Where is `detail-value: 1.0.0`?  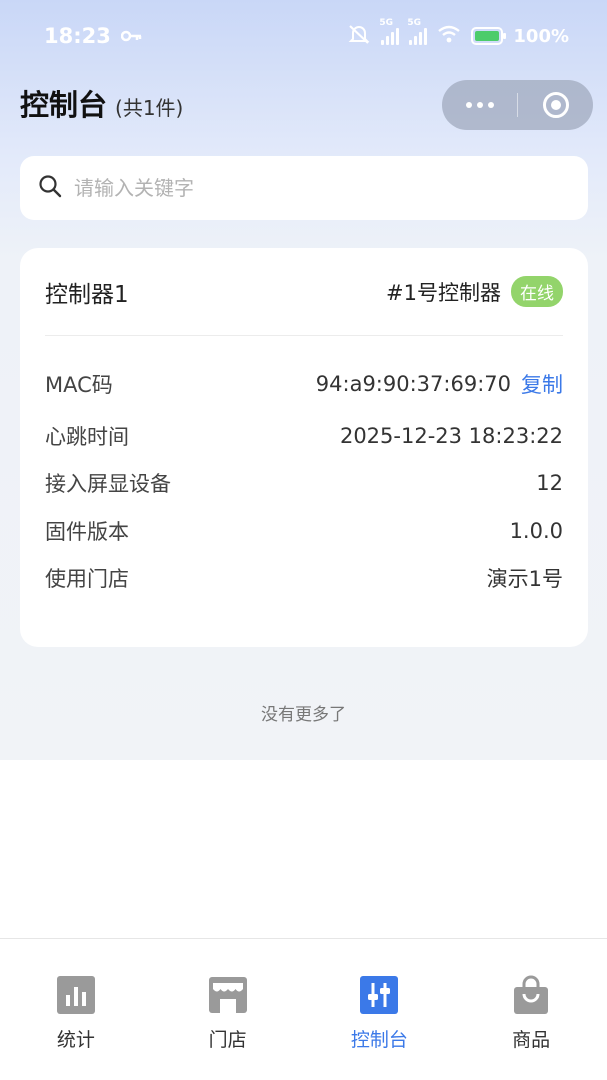
detail-value: 1.0.0 is located at coordinates (536, 530).